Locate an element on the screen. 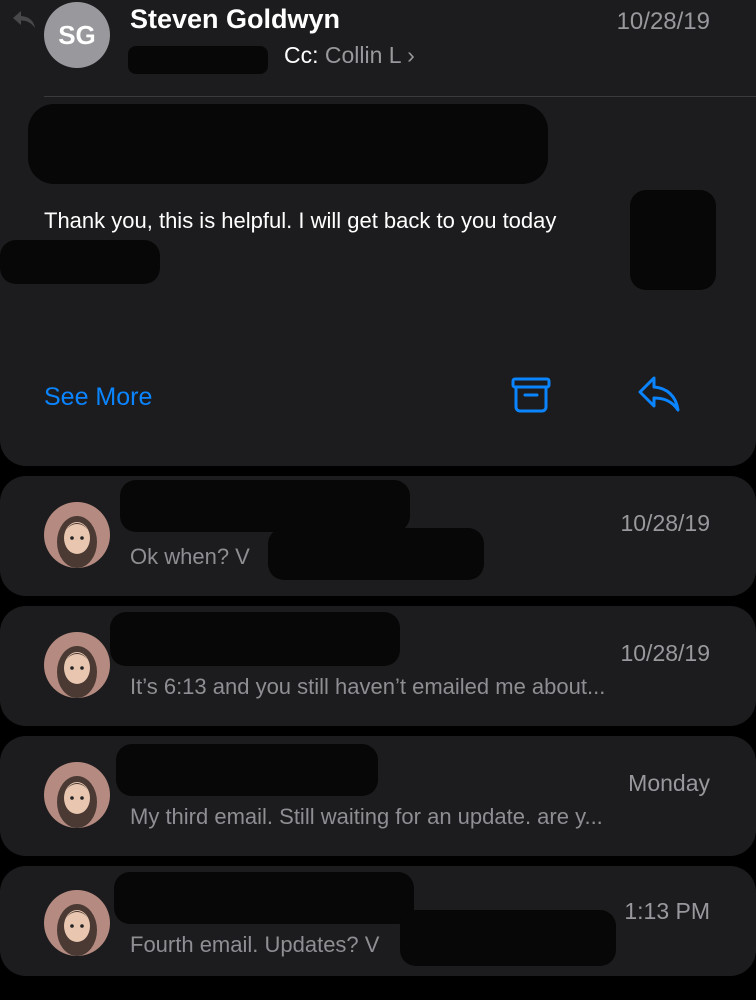  cc-name: Collin L is located at coordinates (362, 55).